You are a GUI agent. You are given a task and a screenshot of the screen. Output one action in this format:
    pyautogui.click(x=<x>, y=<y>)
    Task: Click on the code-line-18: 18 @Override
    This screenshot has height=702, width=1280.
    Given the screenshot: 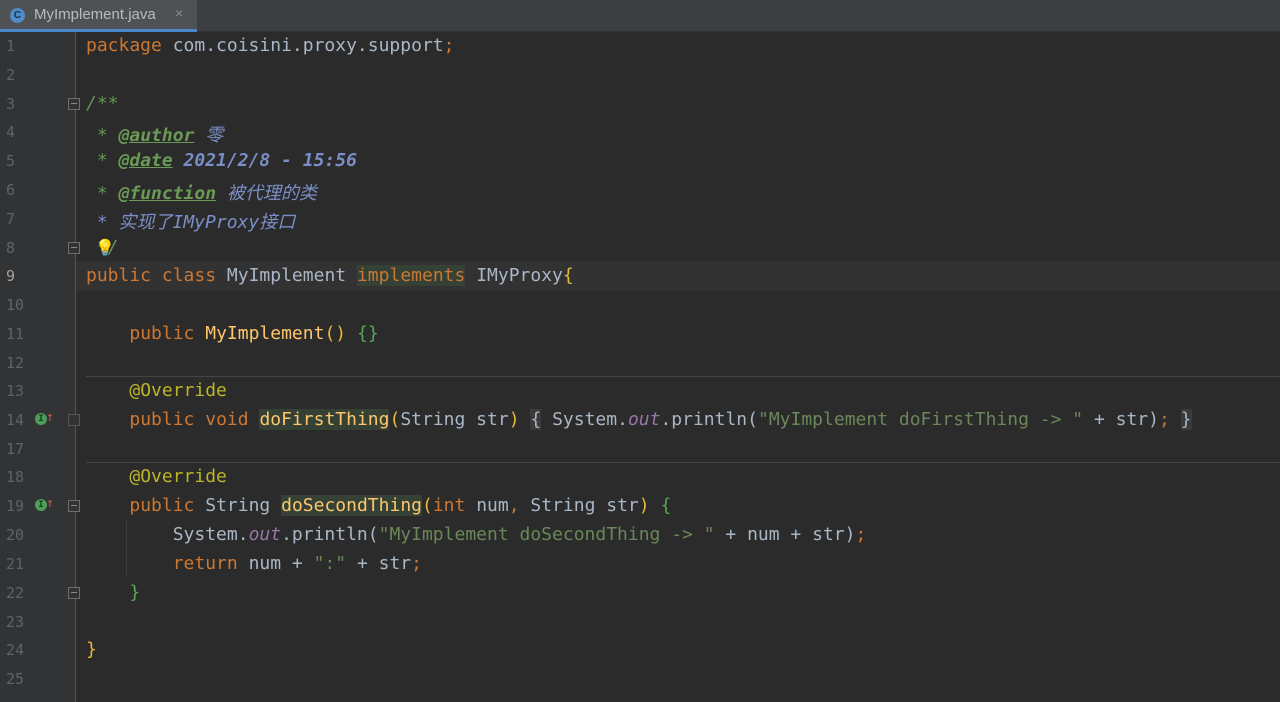 What is the action you would take?
    pyautogui.click(x=640, y=477)
    